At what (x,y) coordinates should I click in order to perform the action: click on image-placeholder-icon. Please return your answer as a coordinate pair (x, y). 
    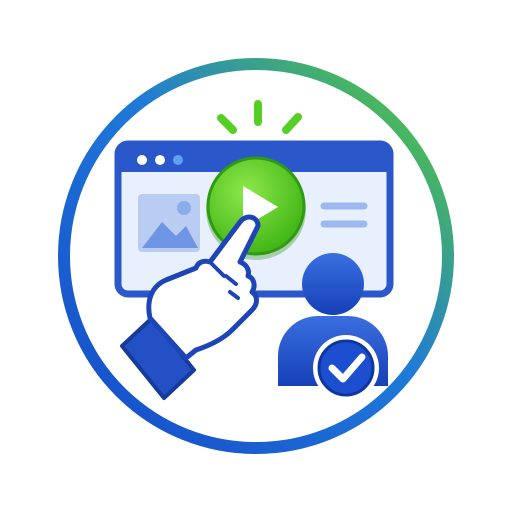
    Looking at the image, I should click on (169, 223).